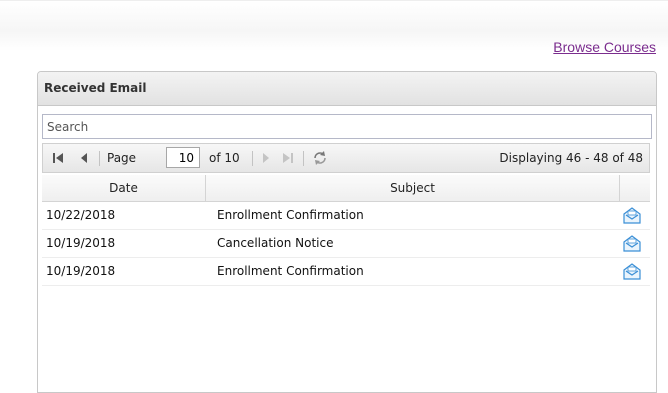  Describe the element at coordinates (84, 158) in the screenshot. I see `prev-page-icon` at that location.